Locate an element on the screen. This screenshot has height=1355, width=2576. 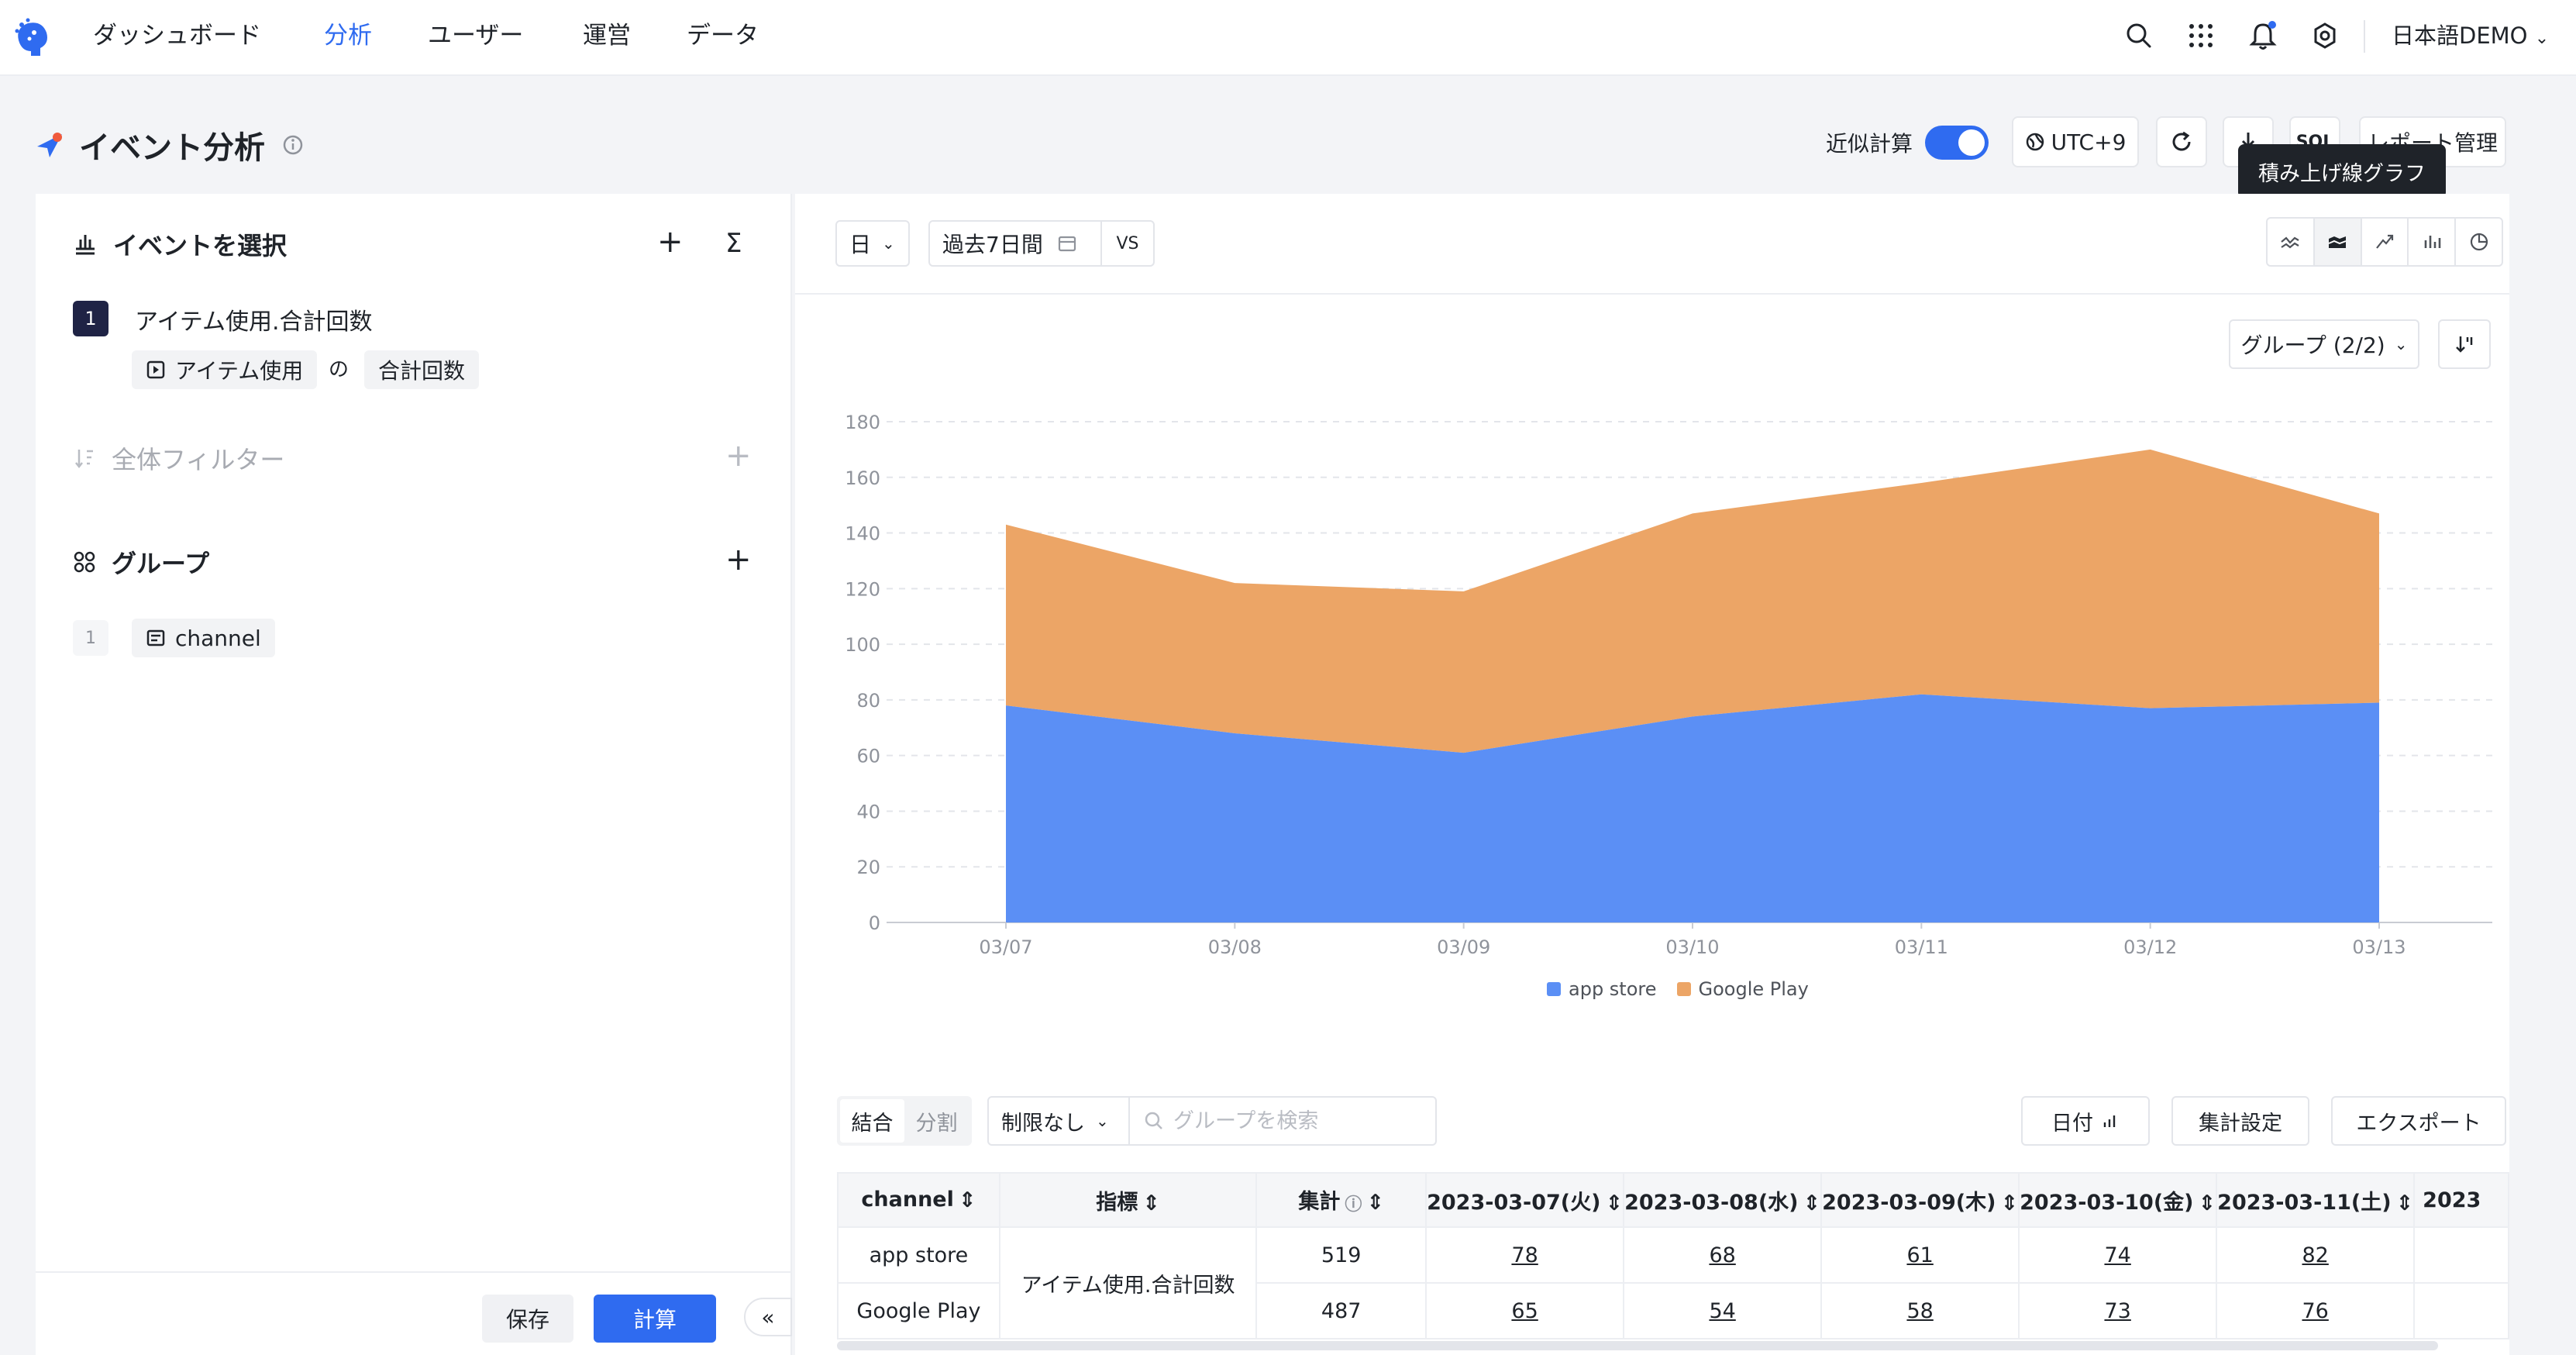
add-event-icon: + is located at coordinates (670, 242).